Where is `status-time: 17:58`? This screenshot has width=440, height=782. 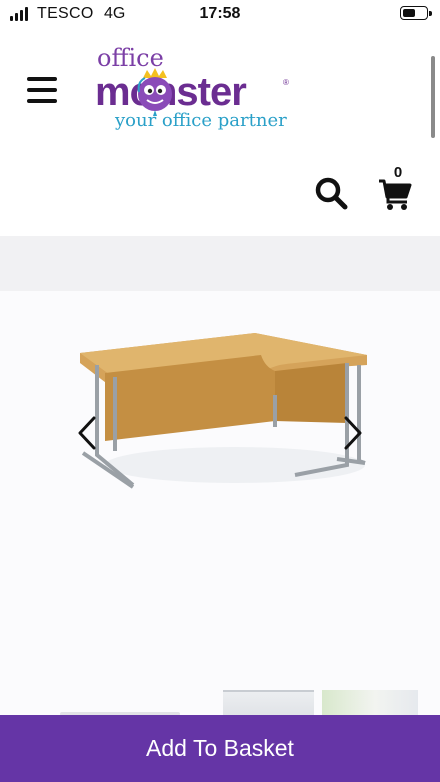 status-time: 17:58 is located at coordinates (220, 13).